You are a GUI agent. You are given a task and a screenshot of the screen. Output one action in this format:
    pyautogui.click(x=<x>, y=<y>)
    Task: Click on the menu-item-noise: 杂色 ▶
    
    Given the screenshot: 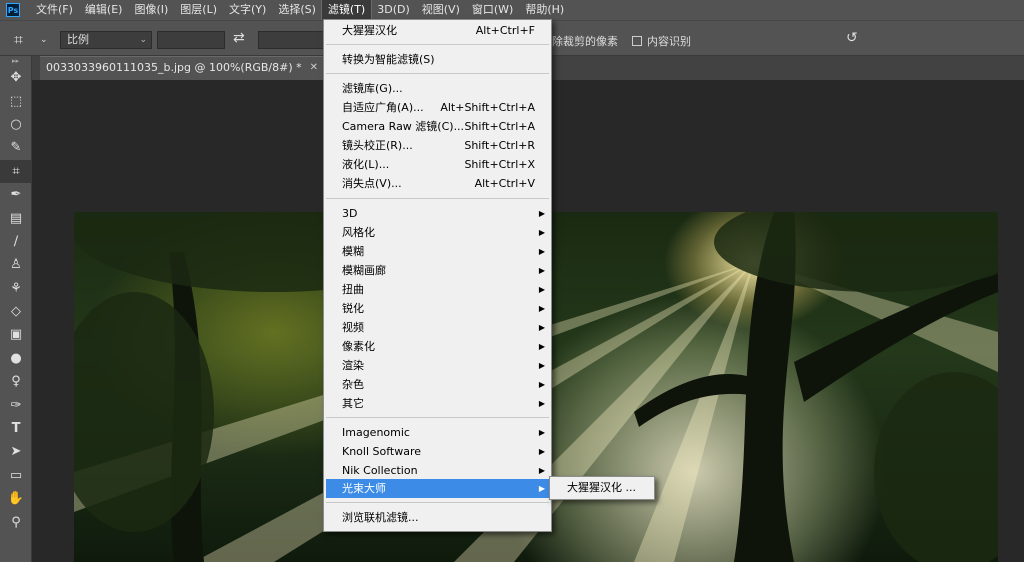 What is the action you would take?
    pyautogui.click(x=437, y=384)
    